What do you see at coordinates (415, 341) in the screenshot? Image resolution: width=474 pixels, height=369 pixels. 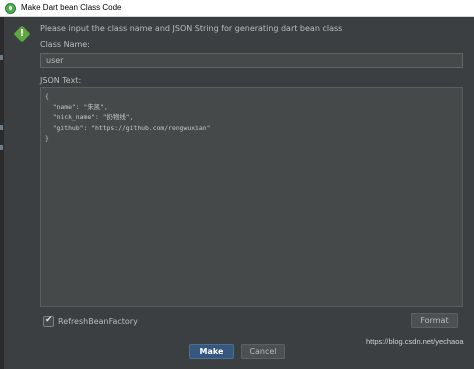 I see `watermark: https://blog.csdn.net/yechaoa` at bounding box center [415, 341].